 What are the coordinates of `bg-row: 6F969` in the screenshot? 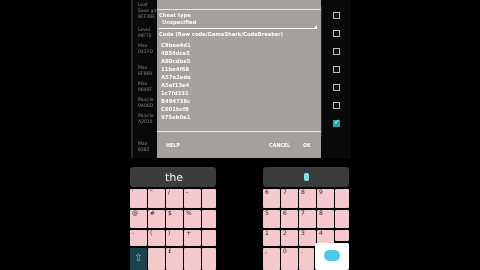 It's located at (145, 74).